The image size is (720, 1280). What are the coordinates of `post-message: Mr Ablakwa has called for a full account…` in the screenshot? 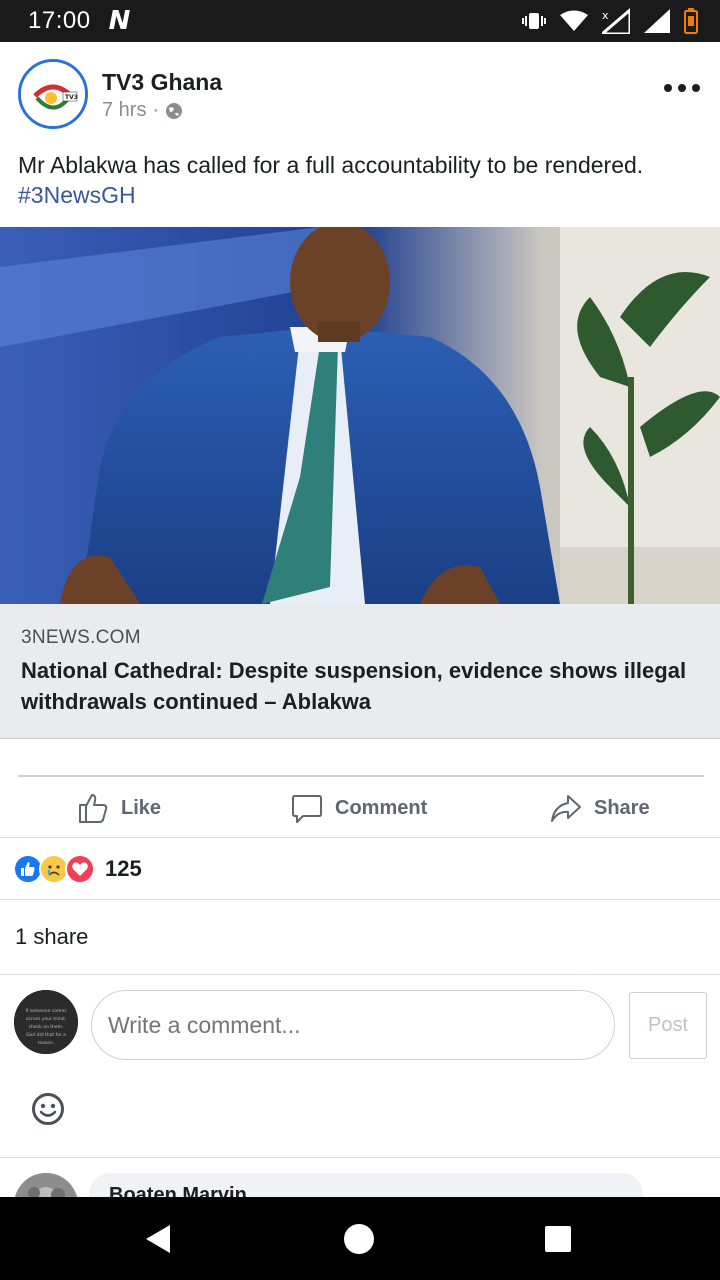 It's located at (331, 165).